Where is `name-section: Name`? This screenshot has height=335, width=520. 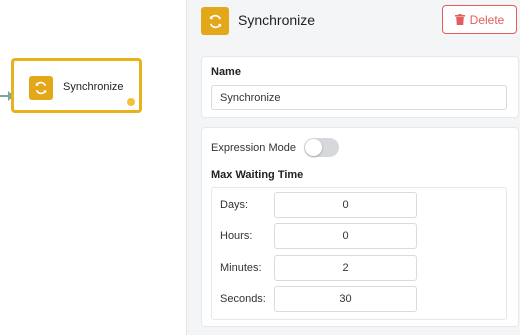
name-section: Name is located at coordinates (360, 87).